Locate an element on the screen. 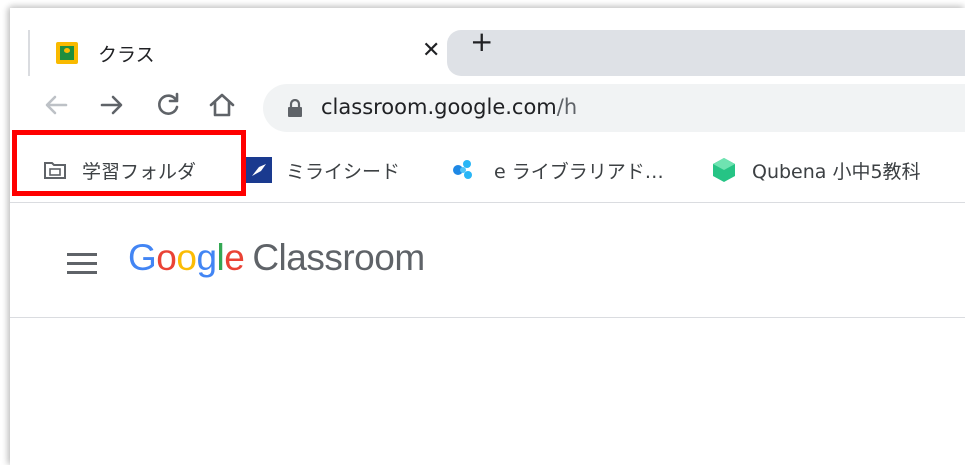 This screenshot has height=465, width=965. back-arrow-icon is located at coordinates (56, 105).